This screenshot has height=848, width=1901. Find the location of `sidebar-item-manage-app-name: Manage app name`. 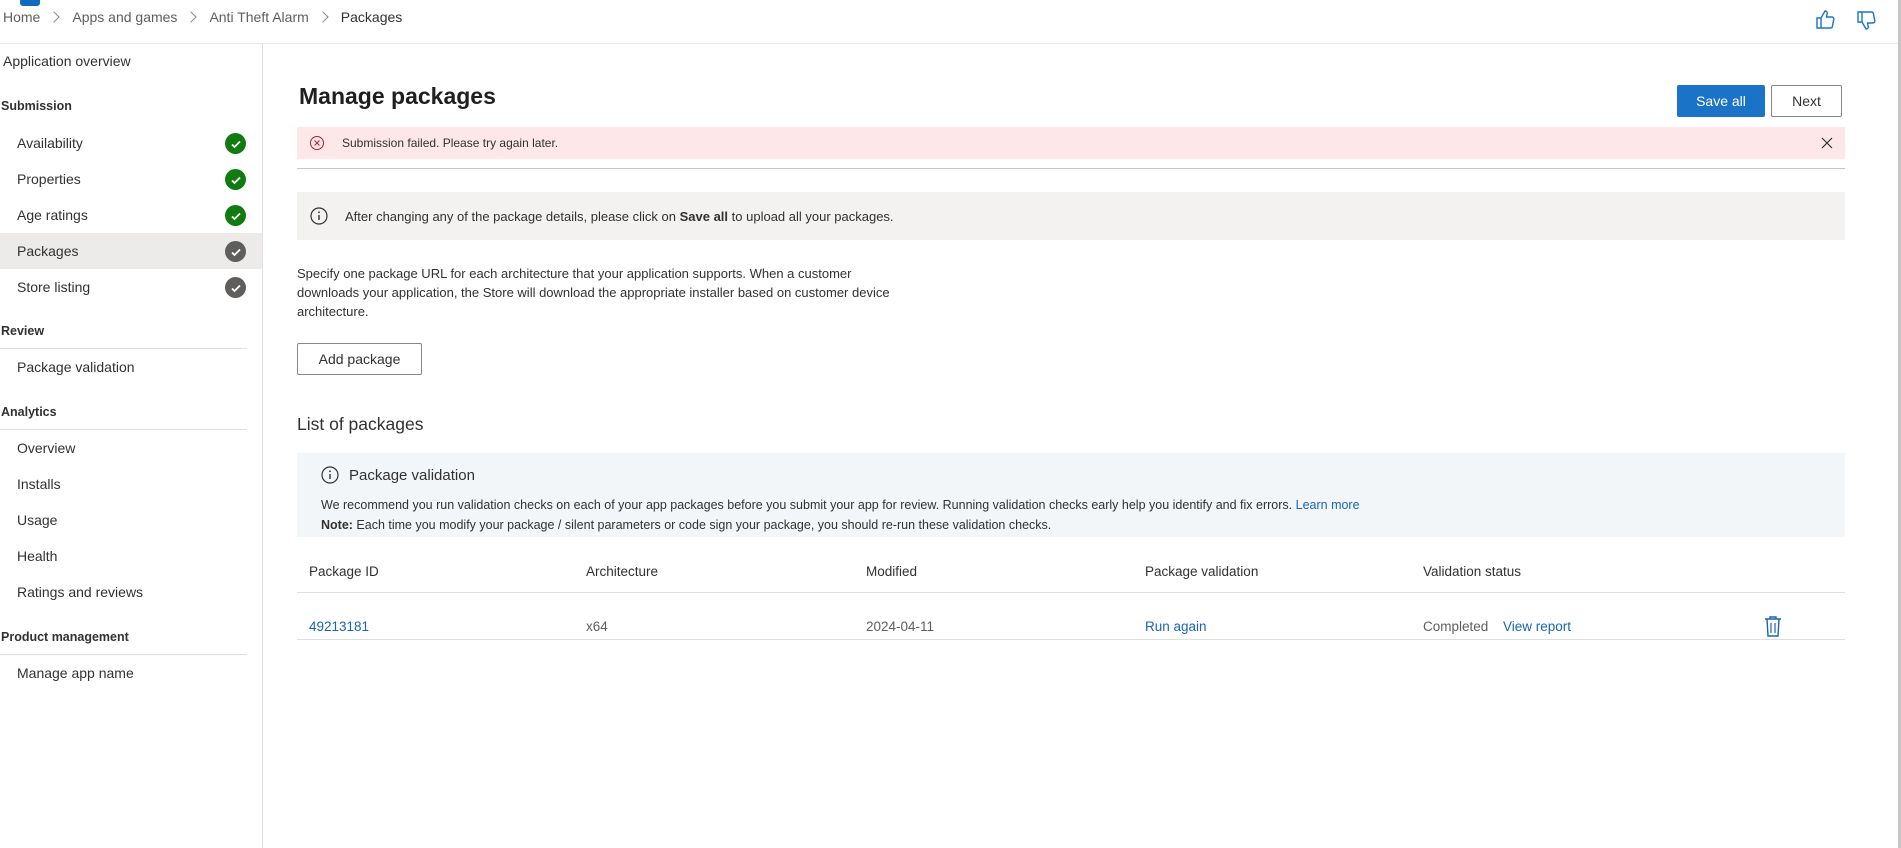

sidebar-item-manage-app-name: Manage app name is located at coordinates (131, 673).